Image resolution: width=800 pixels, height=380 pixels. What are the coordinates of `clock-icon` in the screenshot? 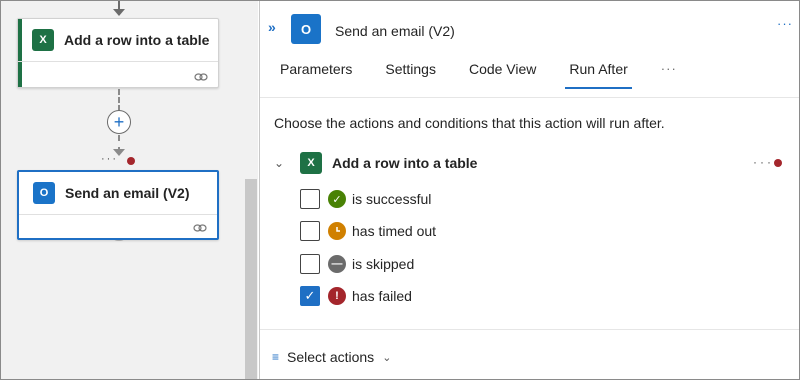 It's located at (337, 231).